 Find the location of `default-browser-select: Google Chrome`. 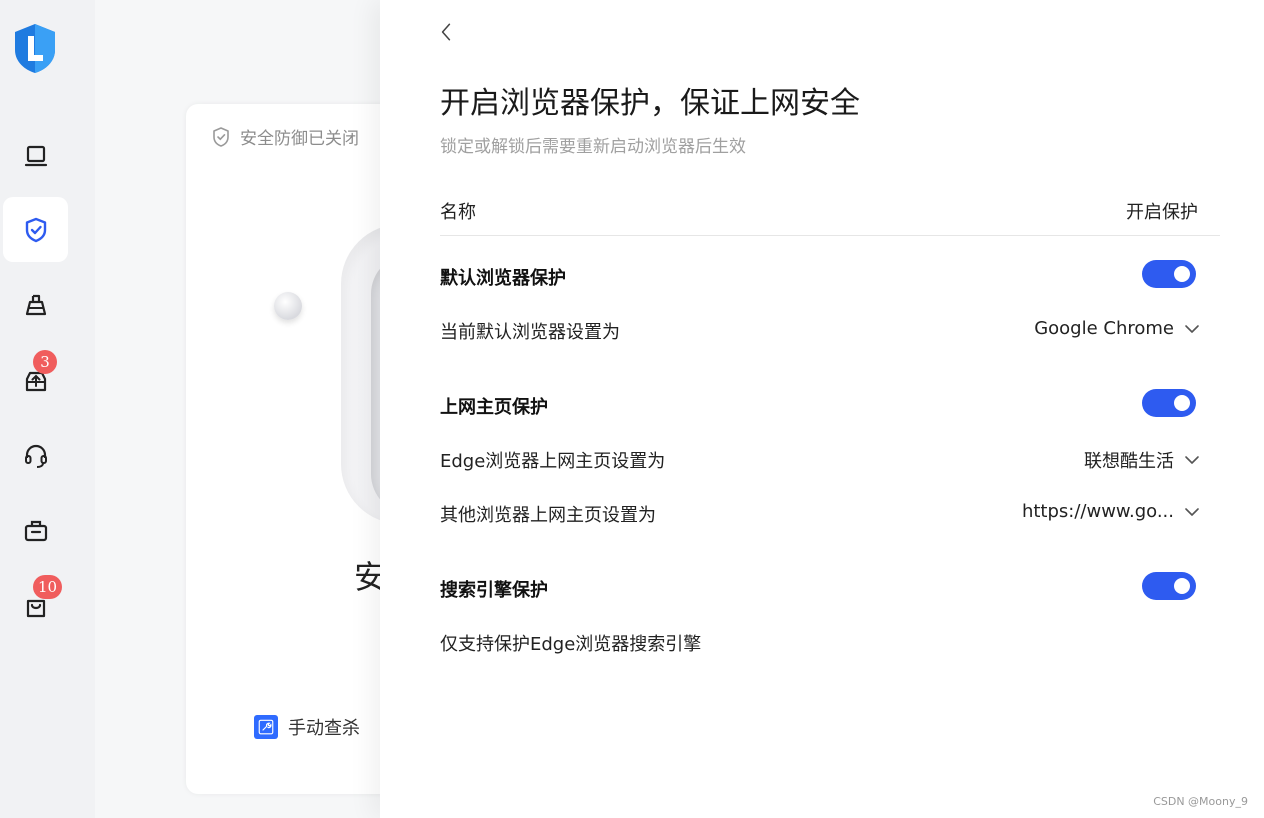

default-browser-select: Google Chrome is located at coordinates (1117, 328).